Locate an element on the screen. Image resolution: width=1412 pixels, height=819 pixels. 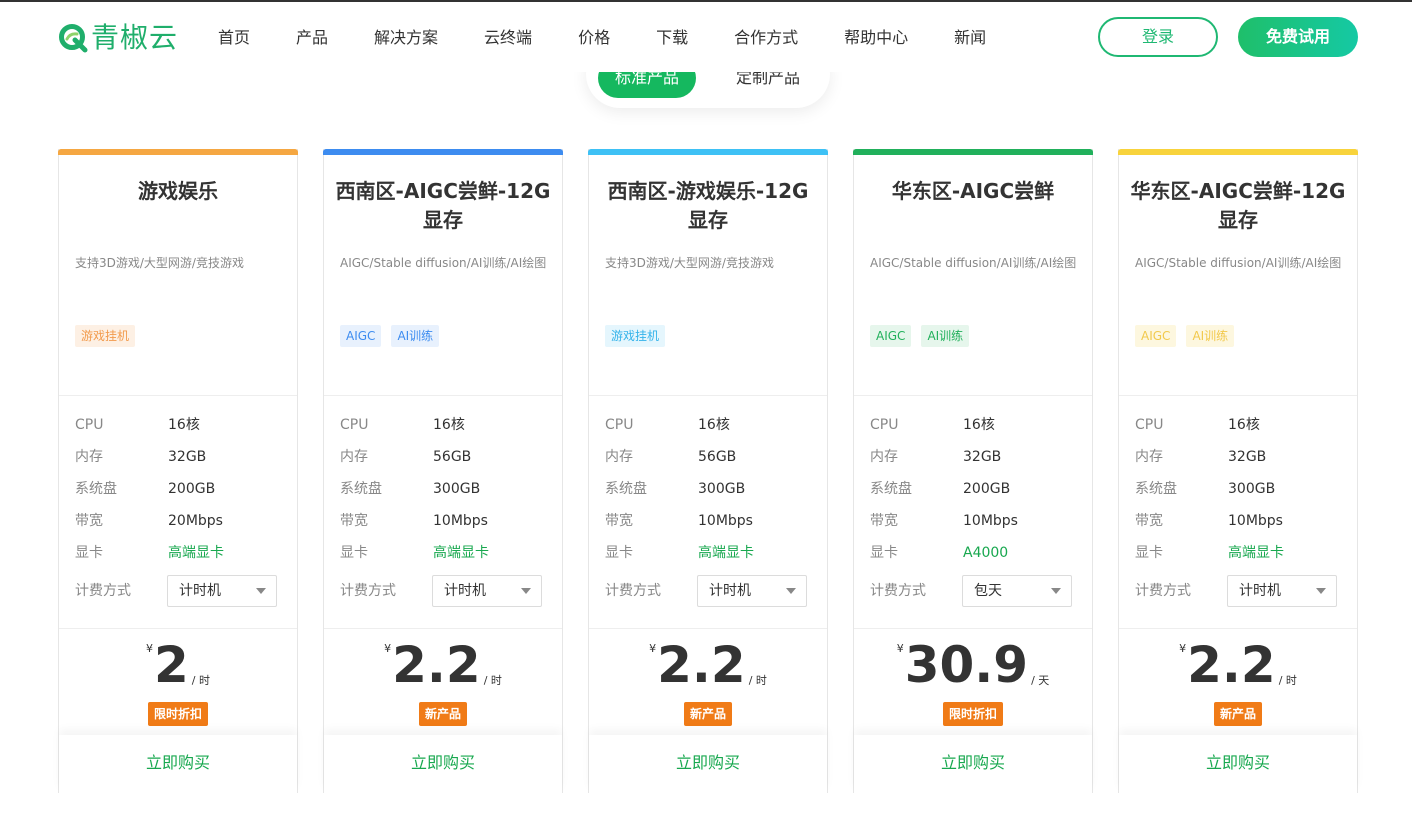
card-tags: 游戏挂机 is located at coordinates (110, 336).